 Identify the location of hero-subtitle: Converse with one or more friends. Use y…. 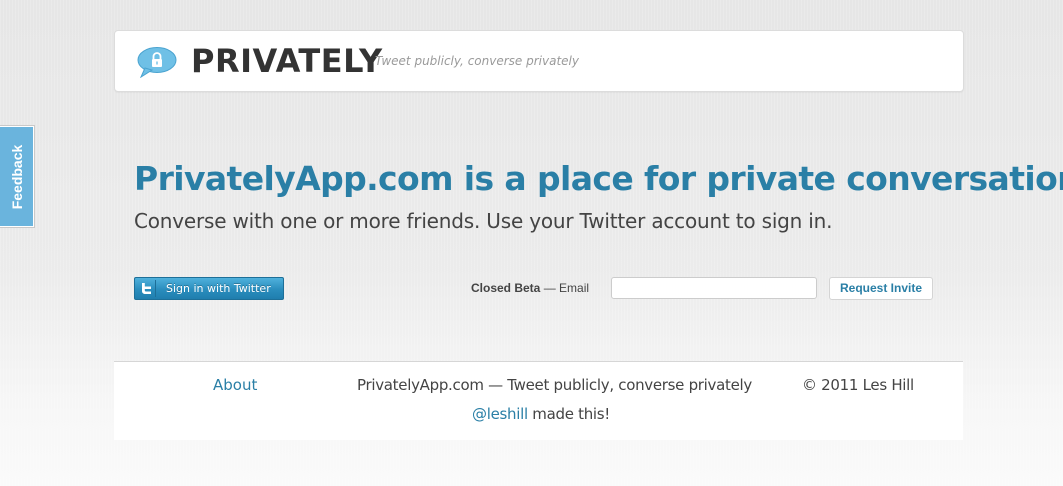
(483, 221).